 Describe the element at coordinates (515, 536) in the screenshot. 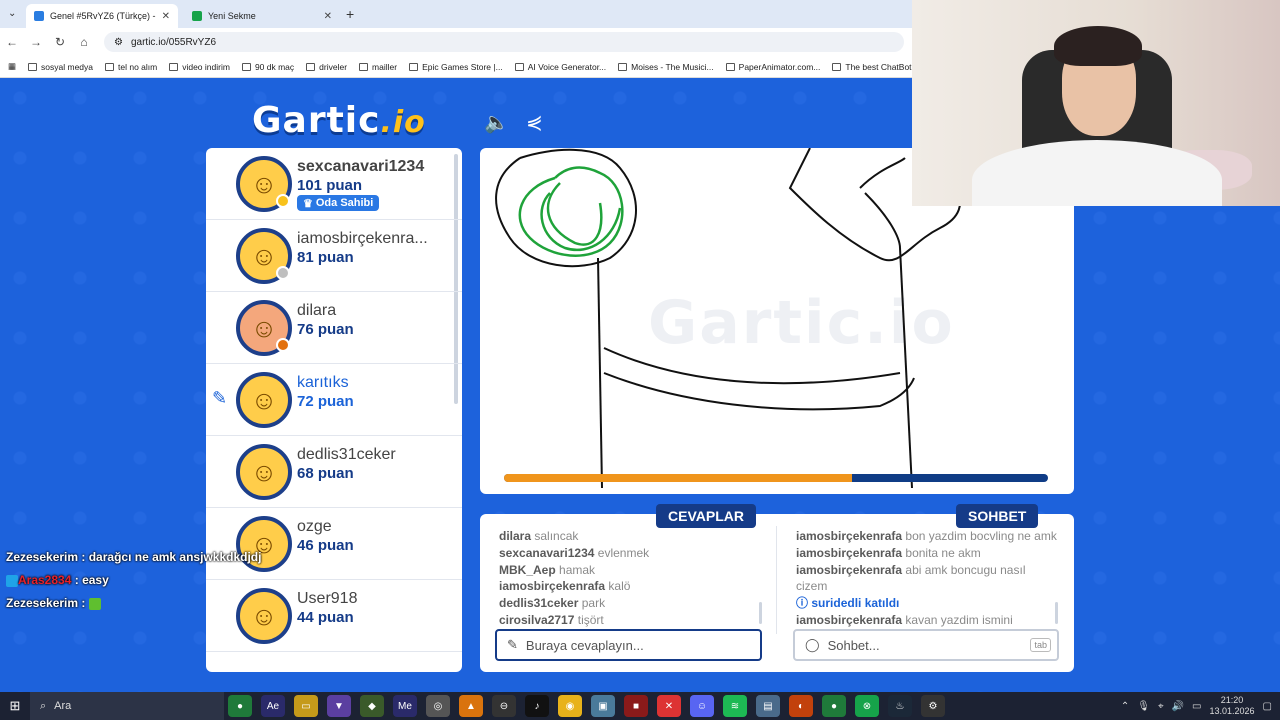

I see `answer-user: dilara` at that location.